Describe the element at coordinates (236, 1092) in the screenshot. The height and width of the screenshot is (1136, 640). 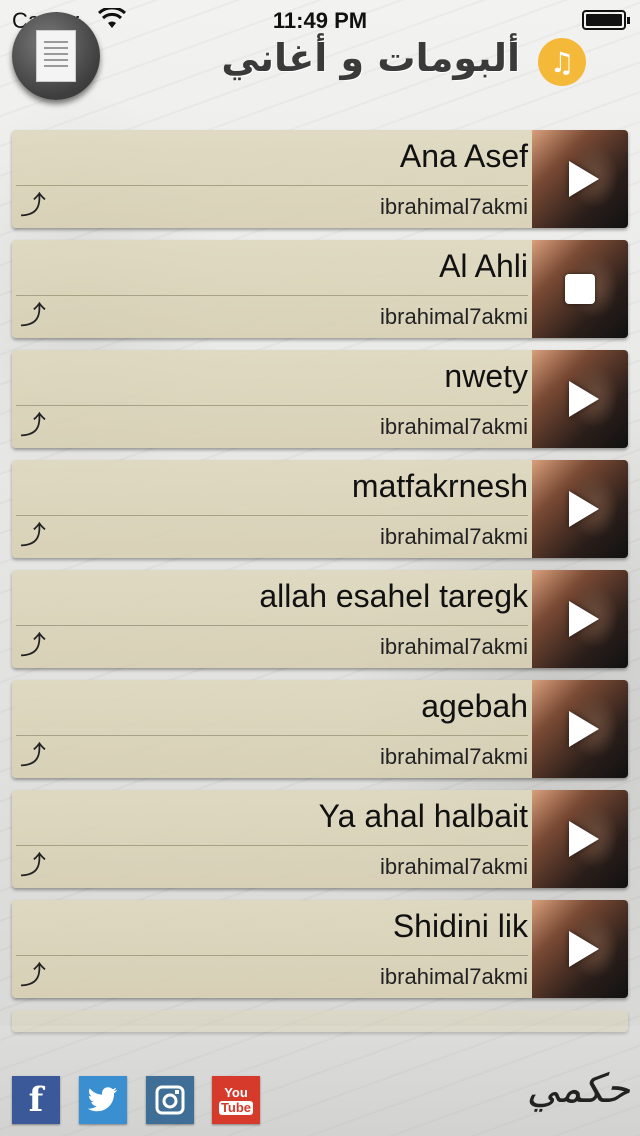
I see `youtube-icon-top: You` at that location.